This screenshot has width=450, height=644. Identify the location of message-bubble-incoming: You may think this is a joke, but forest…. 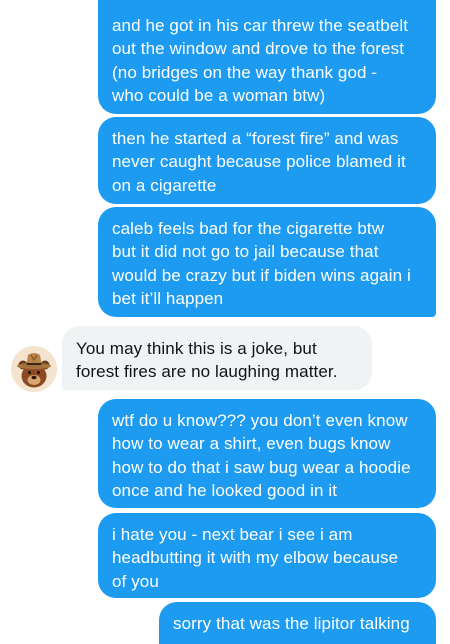
(217, 358).